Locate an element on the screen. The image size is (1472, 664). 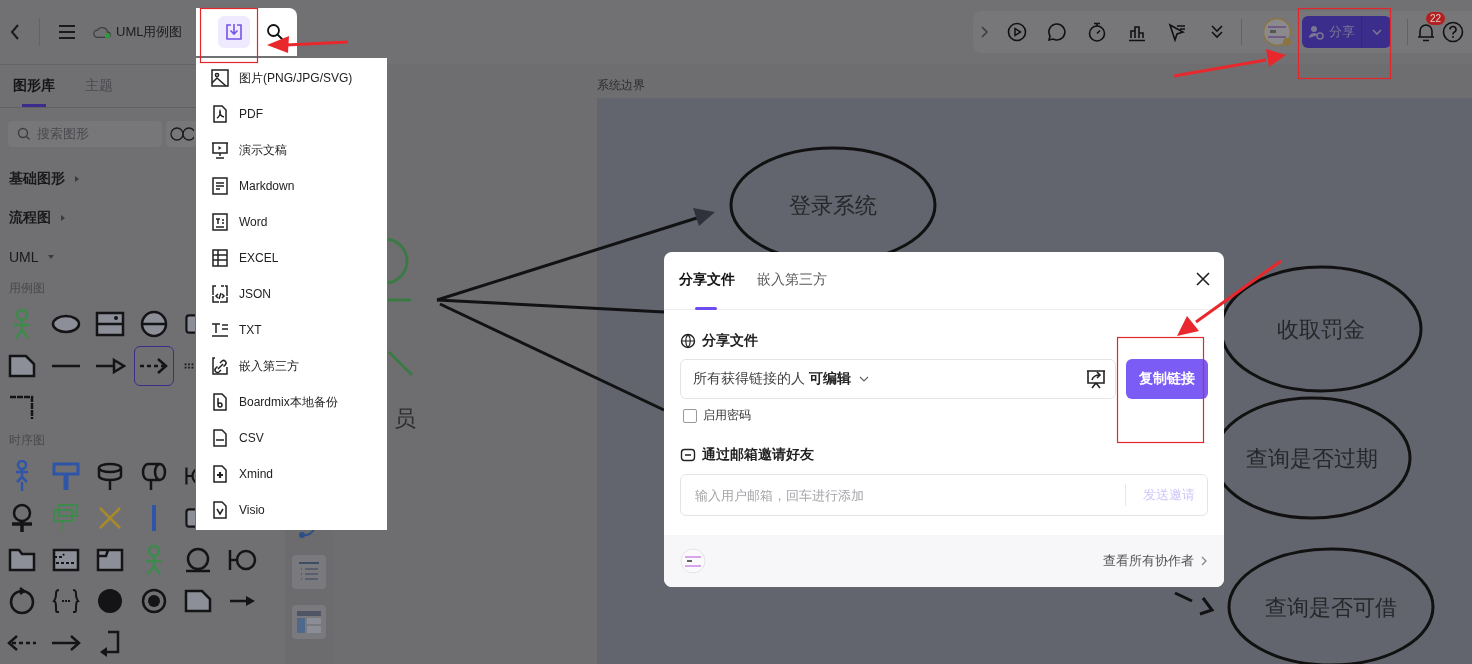
link-icon is located at coordinates (220, 366).